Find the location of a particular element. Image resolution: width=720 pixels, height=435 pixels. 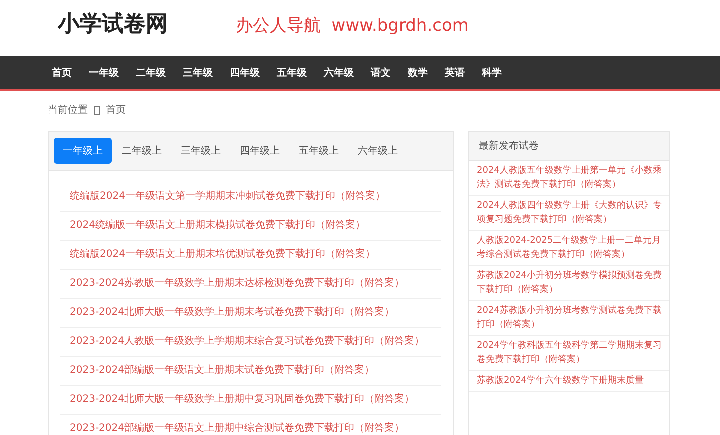

article-link: 2023-2024苏教版一年级数学上册期末达标检测卷免费下载打印（附答案） is located at coordinates (250, 284).